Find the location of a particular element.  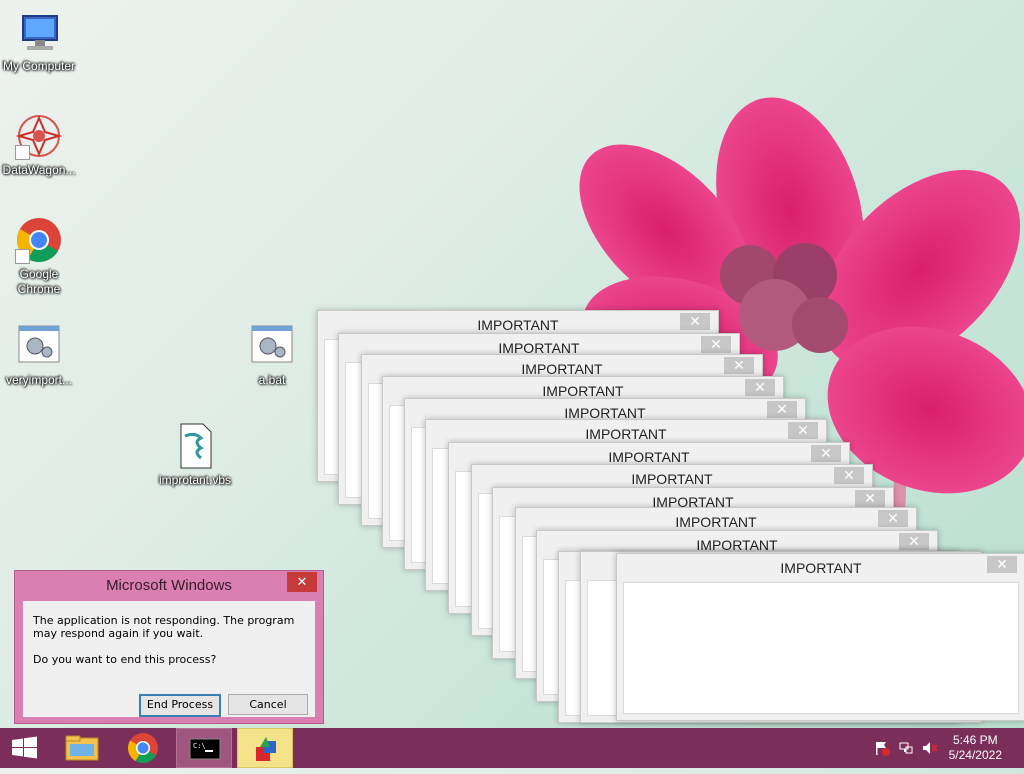

action-center-flag-icon is located at coordinates (882, 748).